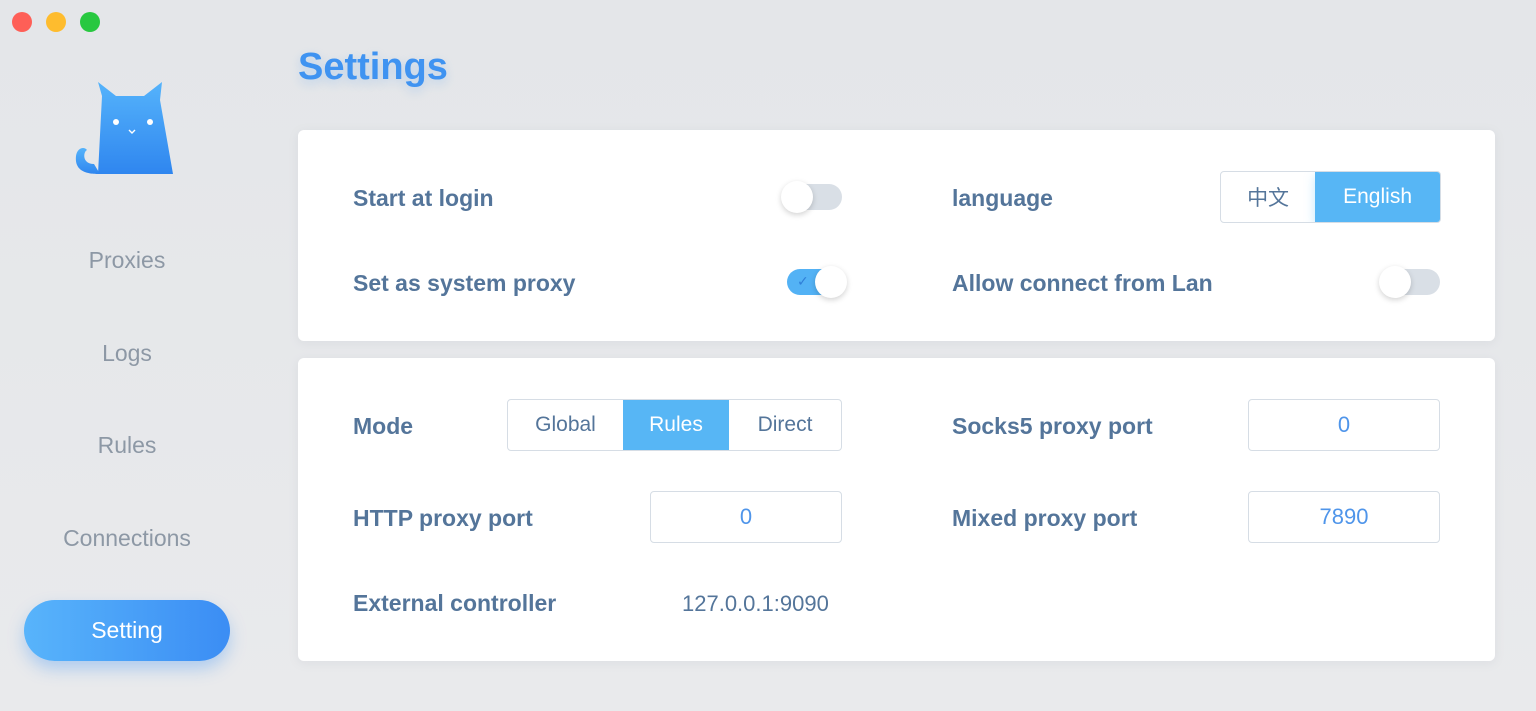  What do you see at coordinates (785, 425) in the screenshot?
I see `mode-option-direct: Direct` at bounding box center [785, 425].